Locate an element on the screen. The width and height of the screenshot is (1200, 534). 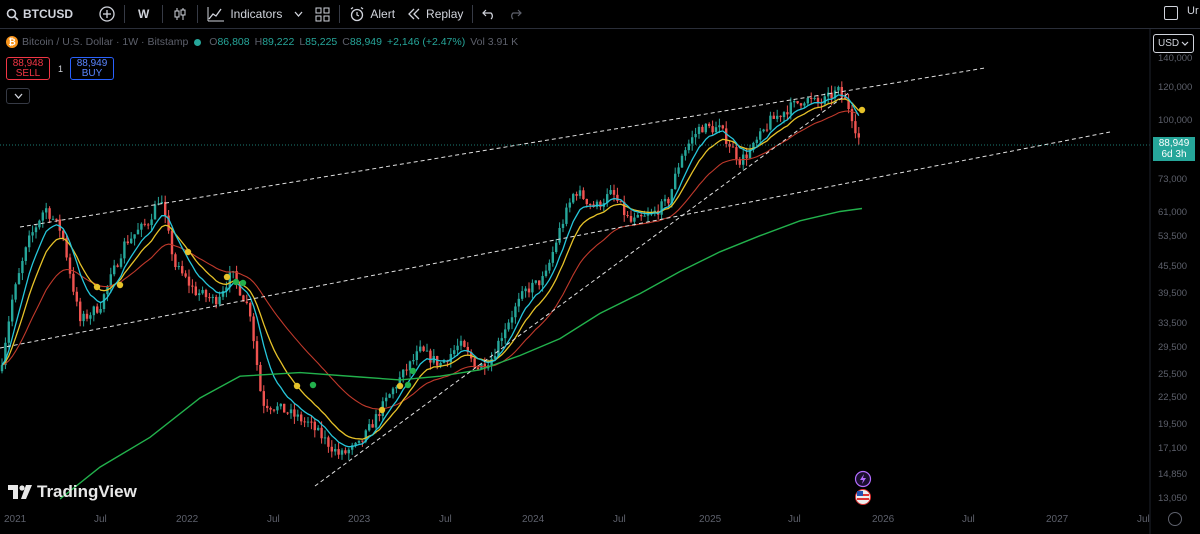
top-toolbar: BTCUSD W Indicators Alert Replay is located at coordinates (600, 14).